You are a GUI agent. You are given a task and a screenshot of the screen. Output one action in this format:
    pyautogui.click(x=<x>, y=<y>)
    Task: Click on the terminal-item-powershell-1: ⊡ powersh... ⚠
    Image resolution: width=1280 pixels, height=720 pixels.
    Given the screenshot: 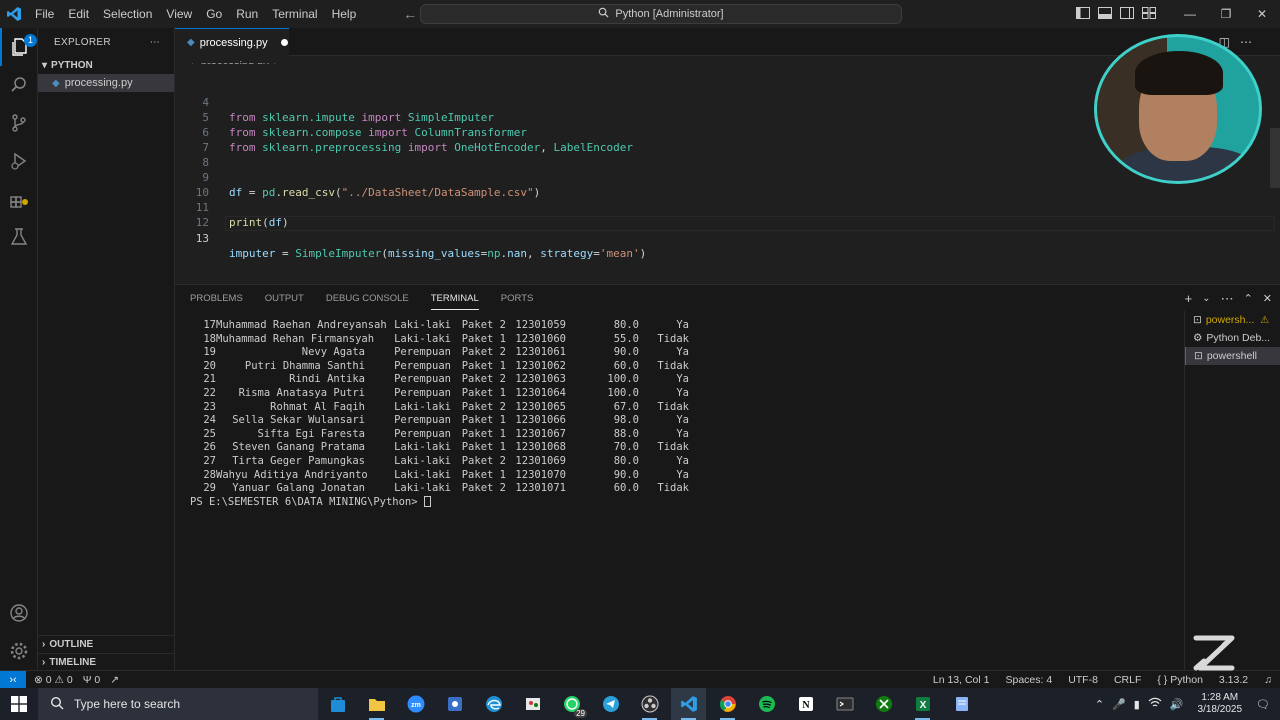 What is the action you would take?
    pyautogui.click(x=1232, y=320)
    